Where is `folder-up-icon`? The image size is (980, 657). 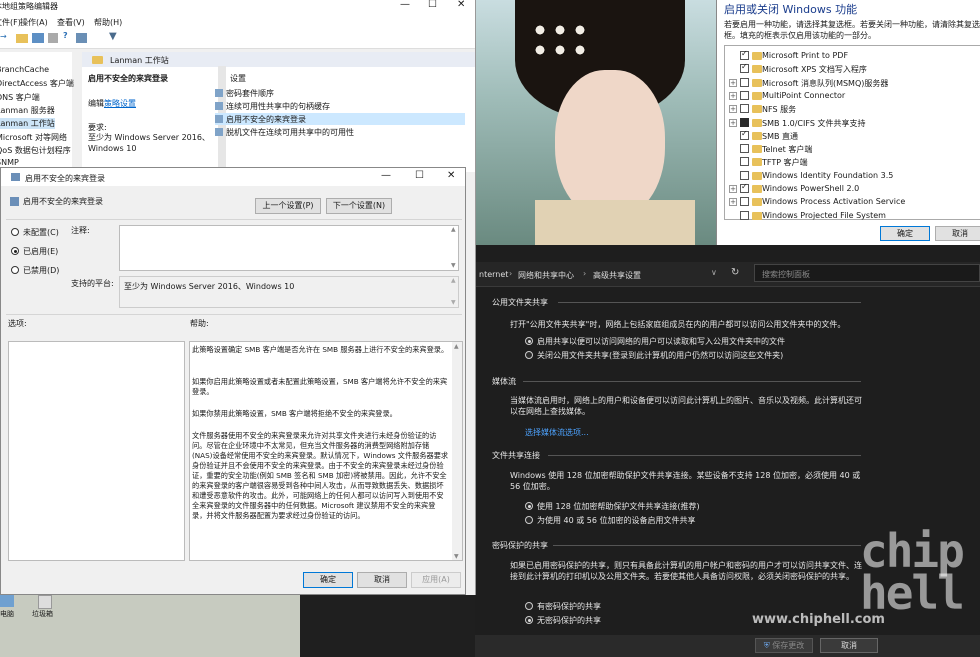 folder-up-icon is located at coordinates (22, 38).